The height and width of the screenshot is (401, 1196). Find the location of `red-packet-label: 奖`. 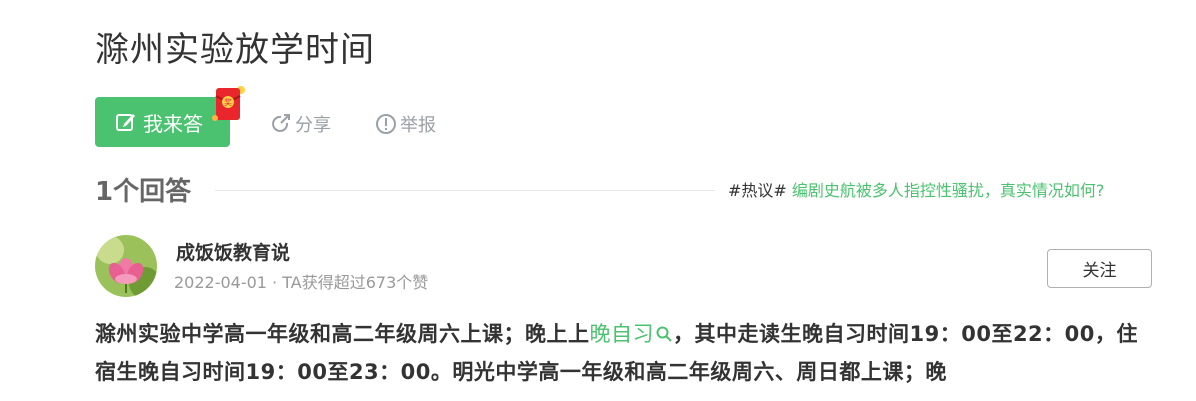

red-packet-label: 奖 is located at coordinates (228, 102).